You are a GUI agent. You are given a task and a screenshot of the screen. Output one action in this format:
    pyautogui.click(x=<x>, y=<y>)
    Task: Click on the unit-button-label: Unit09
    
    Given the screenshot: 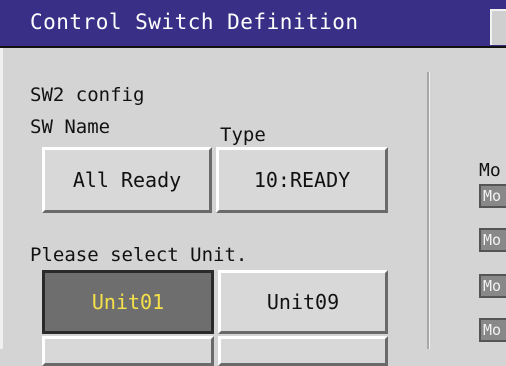 What is the action you would take?
    pyautogui.click(x=303, y=302)
    